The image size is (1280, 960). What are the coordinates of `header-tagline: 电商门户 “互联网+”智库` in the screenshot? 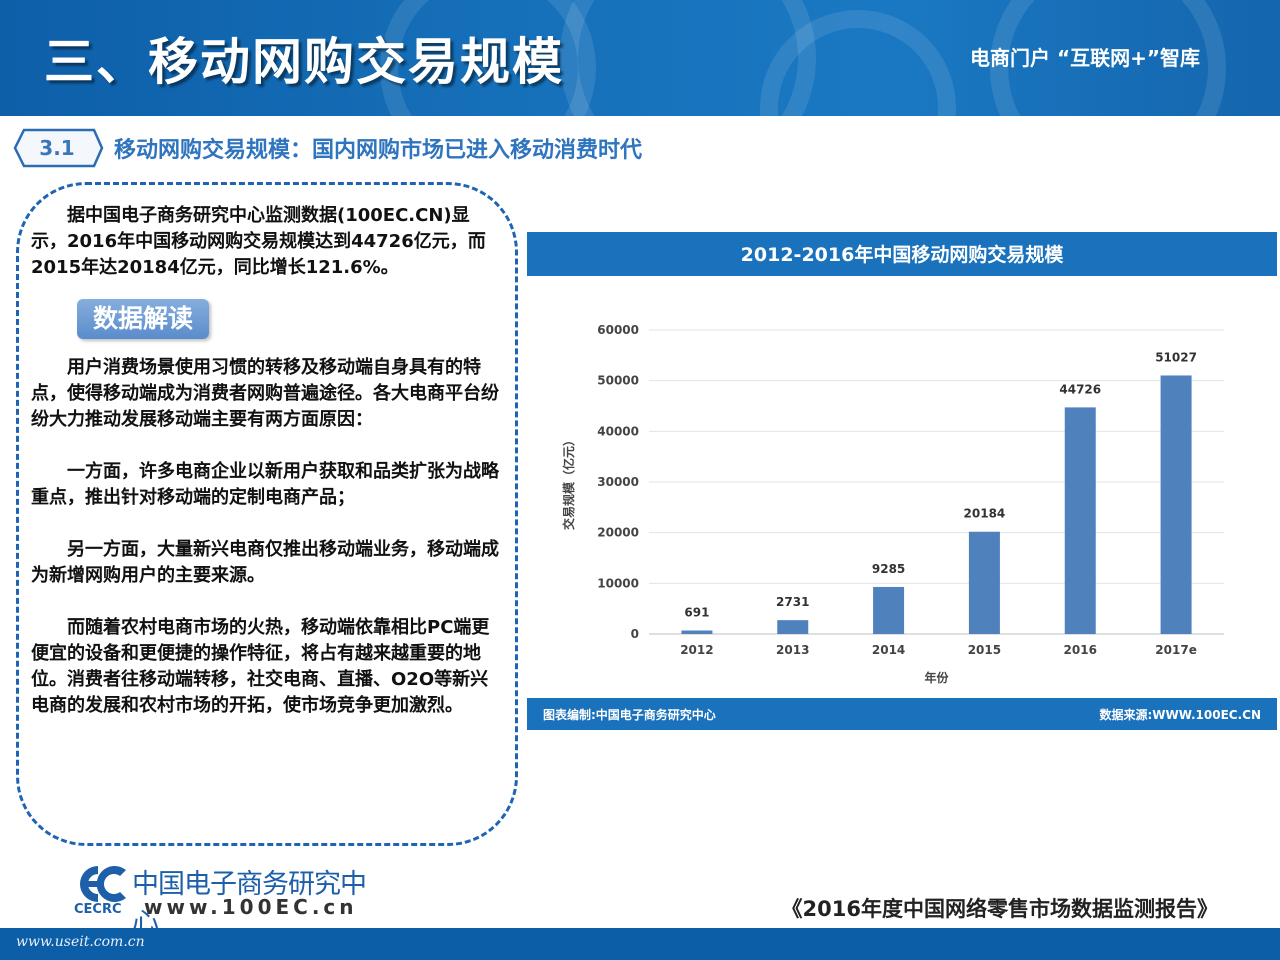 It's located at (1084, 58).